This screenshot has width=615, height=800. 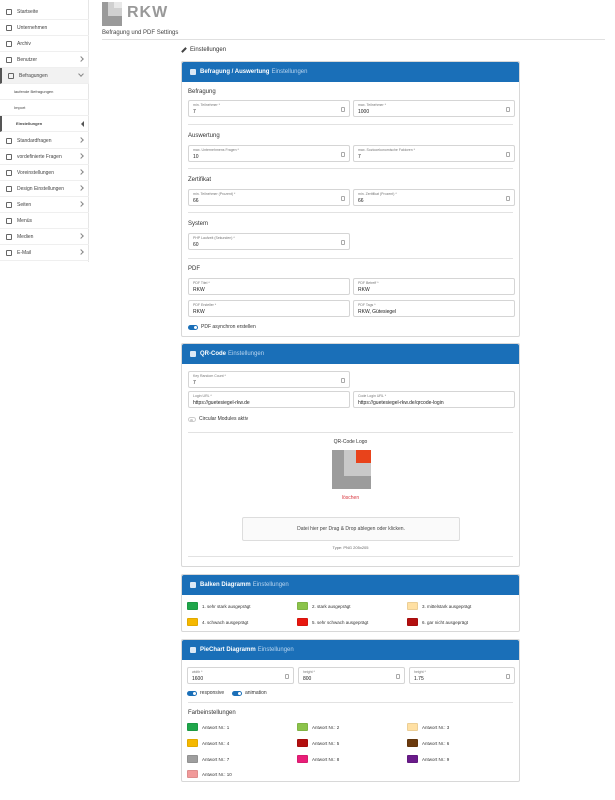 I want to click on max-teilnehmer-field: max. Teilnehmer * 1000, so click(x=434, y=108).